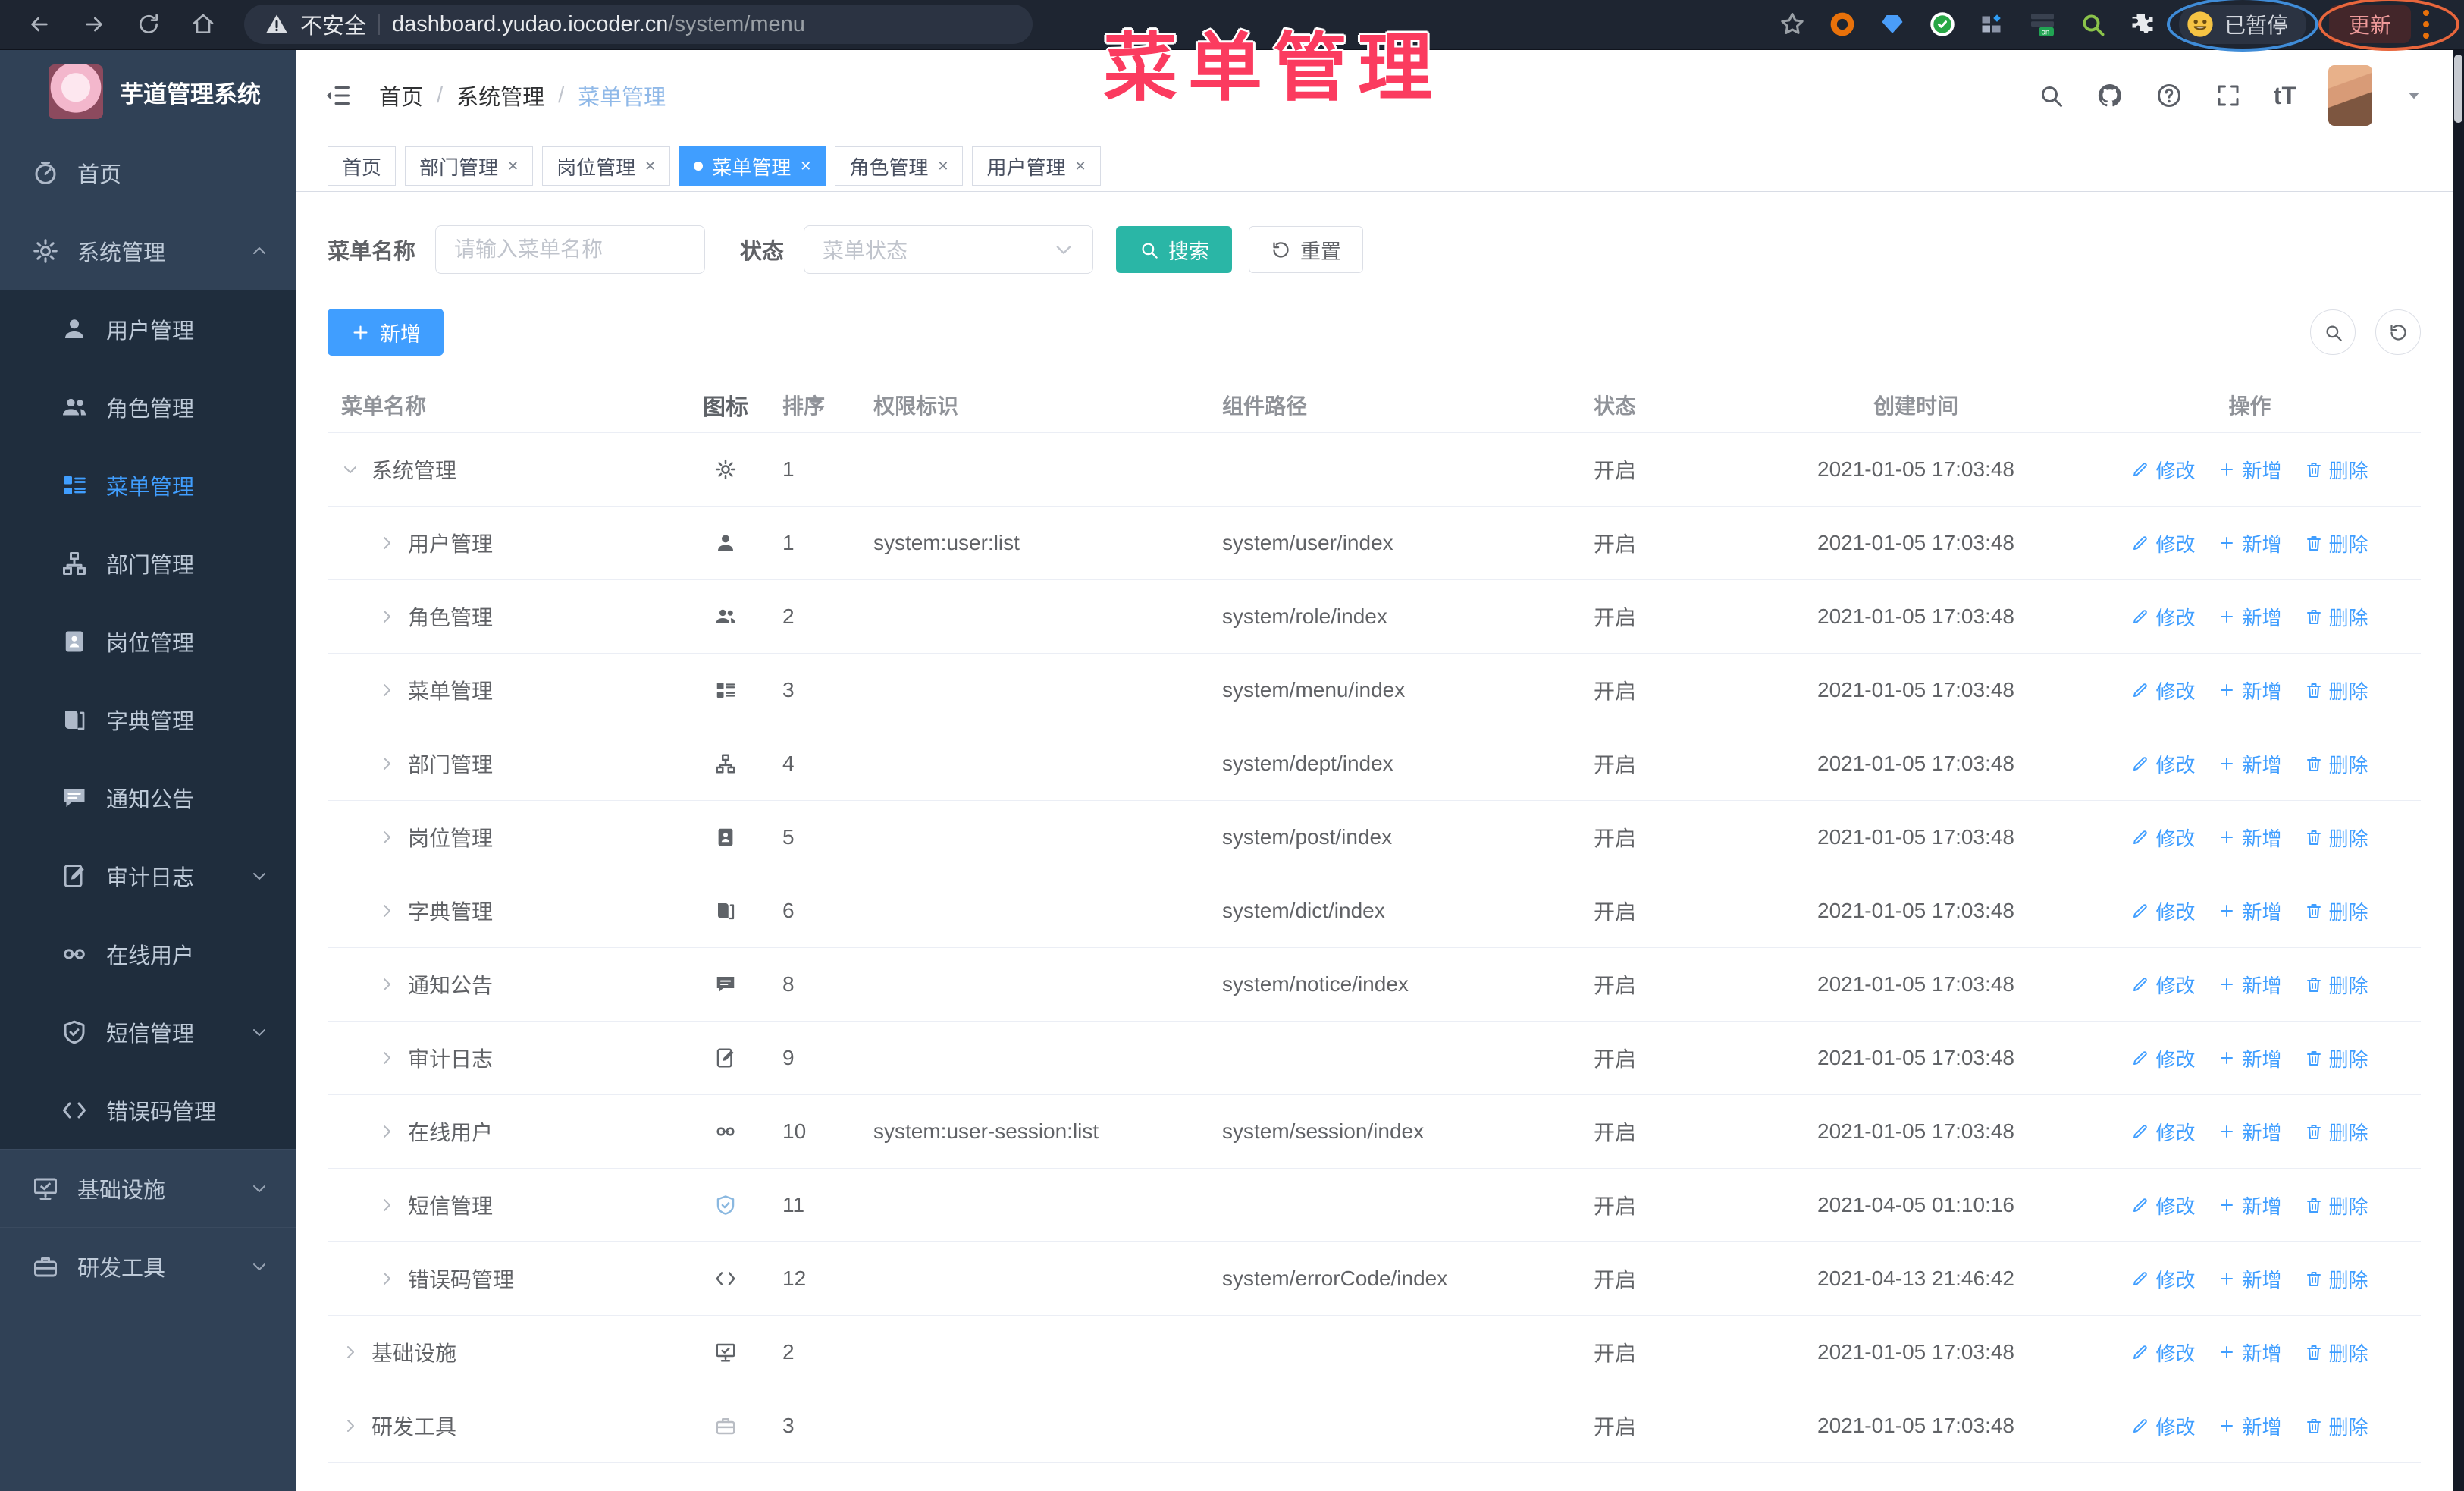 This screenshot has width=2464, height=1491. I want to click on sidebar-item-2: 用户管理, so click(148, 329).